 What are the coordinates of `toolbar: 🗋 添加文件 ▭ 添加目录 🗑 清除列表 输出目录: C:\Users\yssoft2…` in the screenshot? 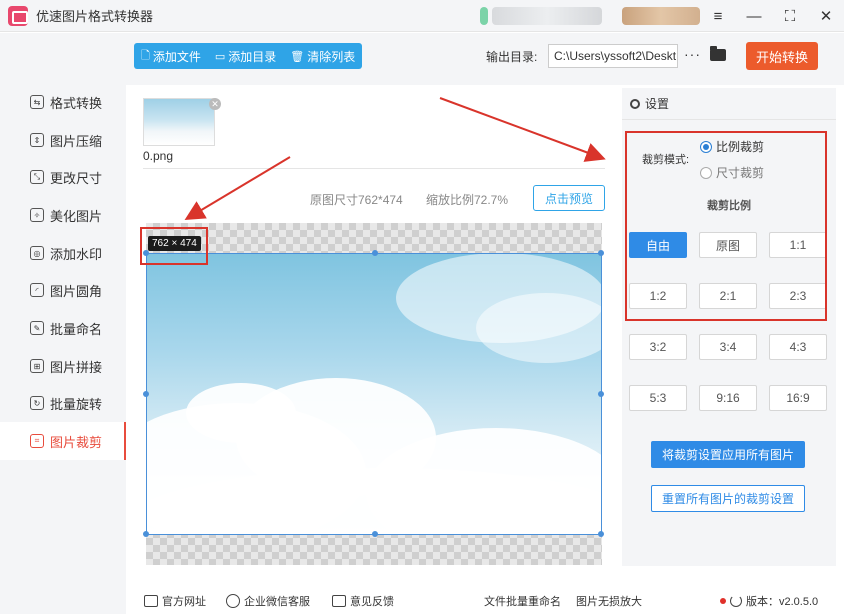 It's located at (485, 59).